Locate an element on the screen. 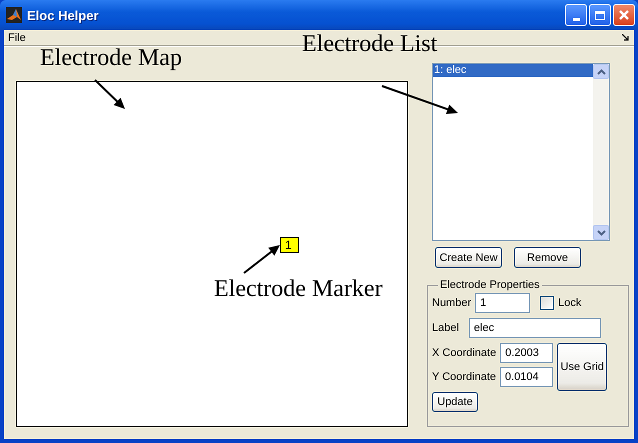  field-label: Label is located at coordinates (445, 328).